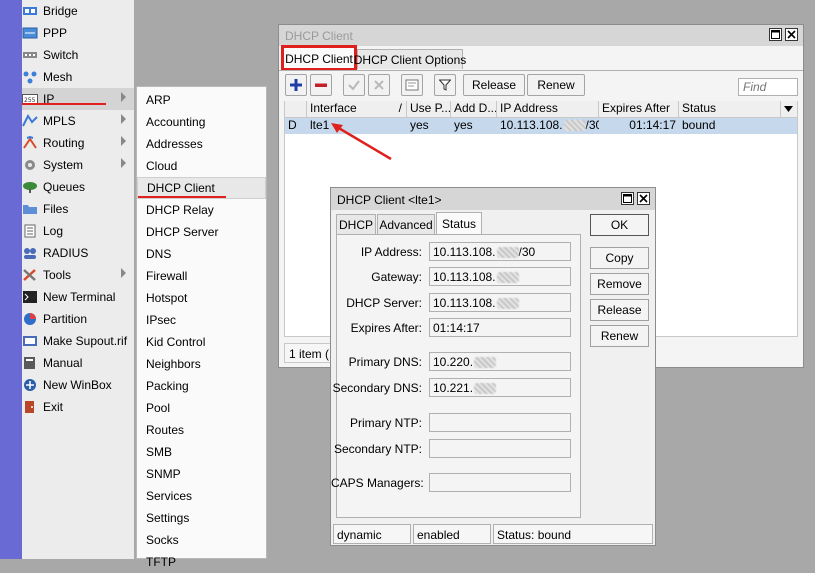 The image size is (815, 573). I want to click on terminal-icon, so click(30, 297).